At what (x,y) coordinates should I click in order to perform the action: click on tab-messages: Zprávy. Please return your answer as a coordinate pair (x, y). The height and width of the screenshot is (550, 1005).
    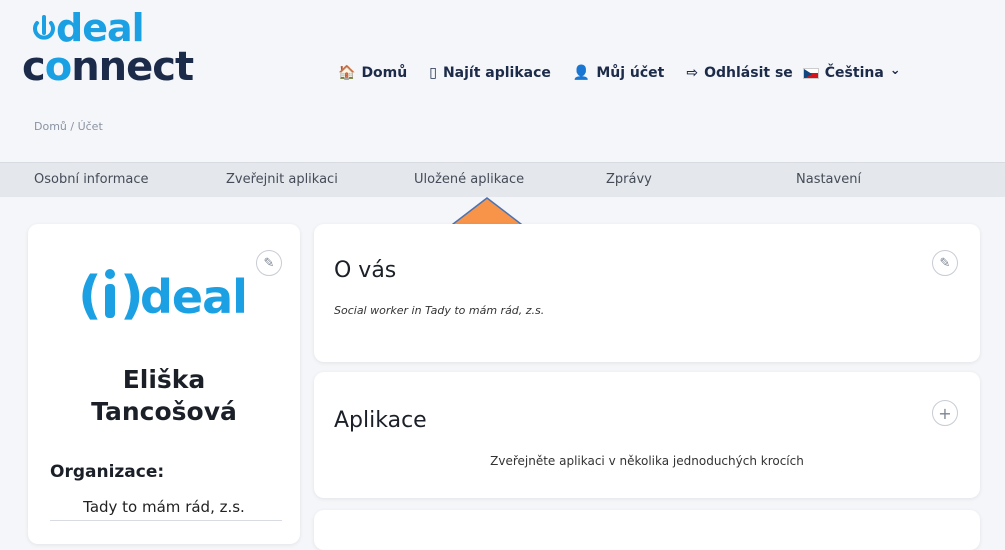
    Looking at the image, I should click on (629, 179).